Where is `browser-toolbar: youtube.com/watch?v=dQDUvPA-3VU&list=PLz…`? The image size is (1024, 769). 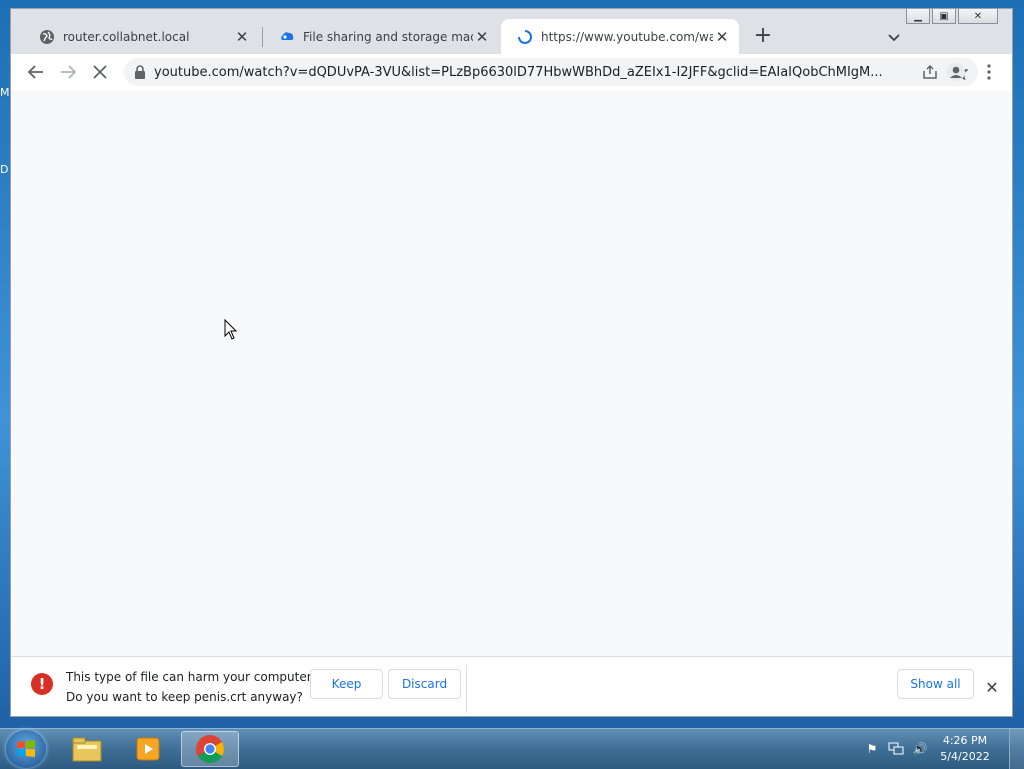 browser-toolbar: youtube.com/watch?v=dQDUvPA-3VU&list=PLz… is located at coordinates (511, 72).